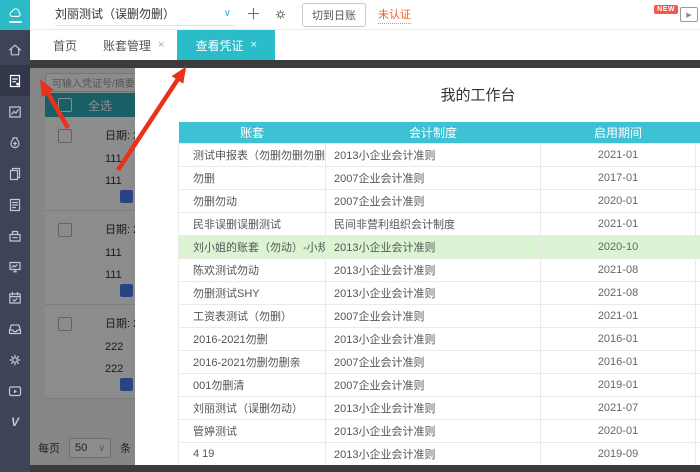 This screenshot has width=700, height=472. I want to click on account-set-row: 工资表测试（勿删） 2007企业会计准则 2021-01, so click(439, 316).